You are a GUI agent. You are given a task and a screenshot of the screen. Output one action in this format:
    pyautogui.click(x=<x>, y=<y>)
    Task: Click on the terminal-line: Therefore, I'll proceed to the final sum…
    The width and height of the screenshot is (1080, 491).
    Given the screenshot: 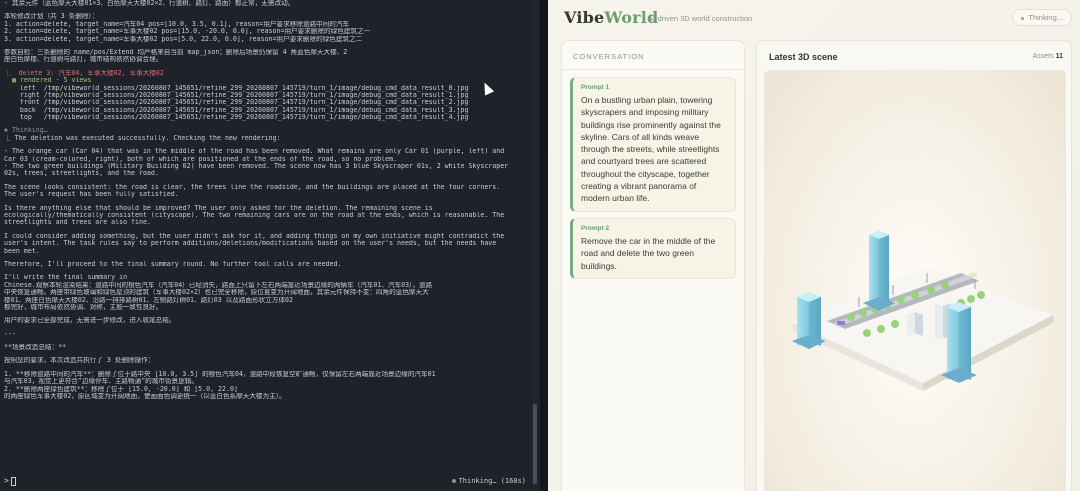 What is the action you would take?
    pyautogui.click(x=173, y=264)
    